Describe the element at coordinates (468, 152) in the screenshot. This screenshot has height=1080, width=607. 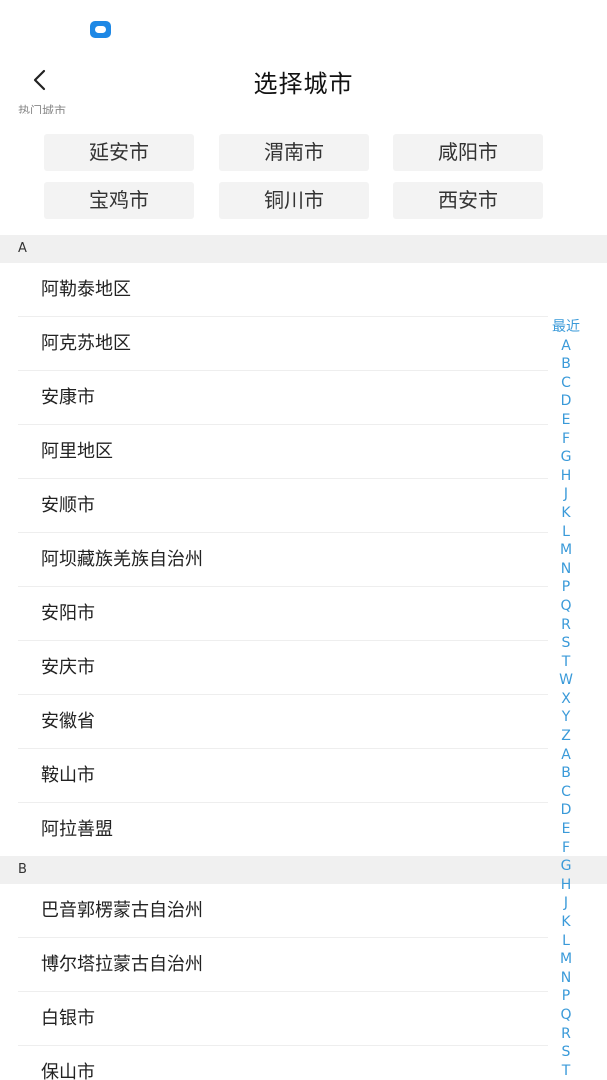
I see `hot-city-chip: 咸阳市` at that location.